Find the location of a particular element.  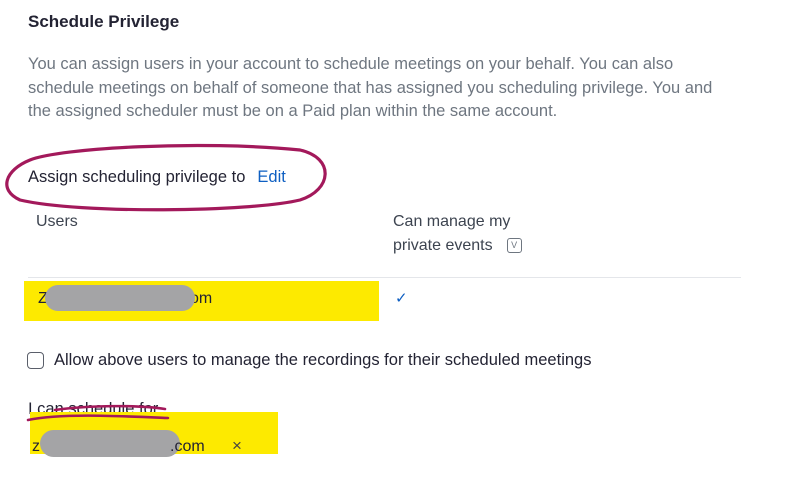

column-header-private-line2: private events is located at coordinates (443, 245).